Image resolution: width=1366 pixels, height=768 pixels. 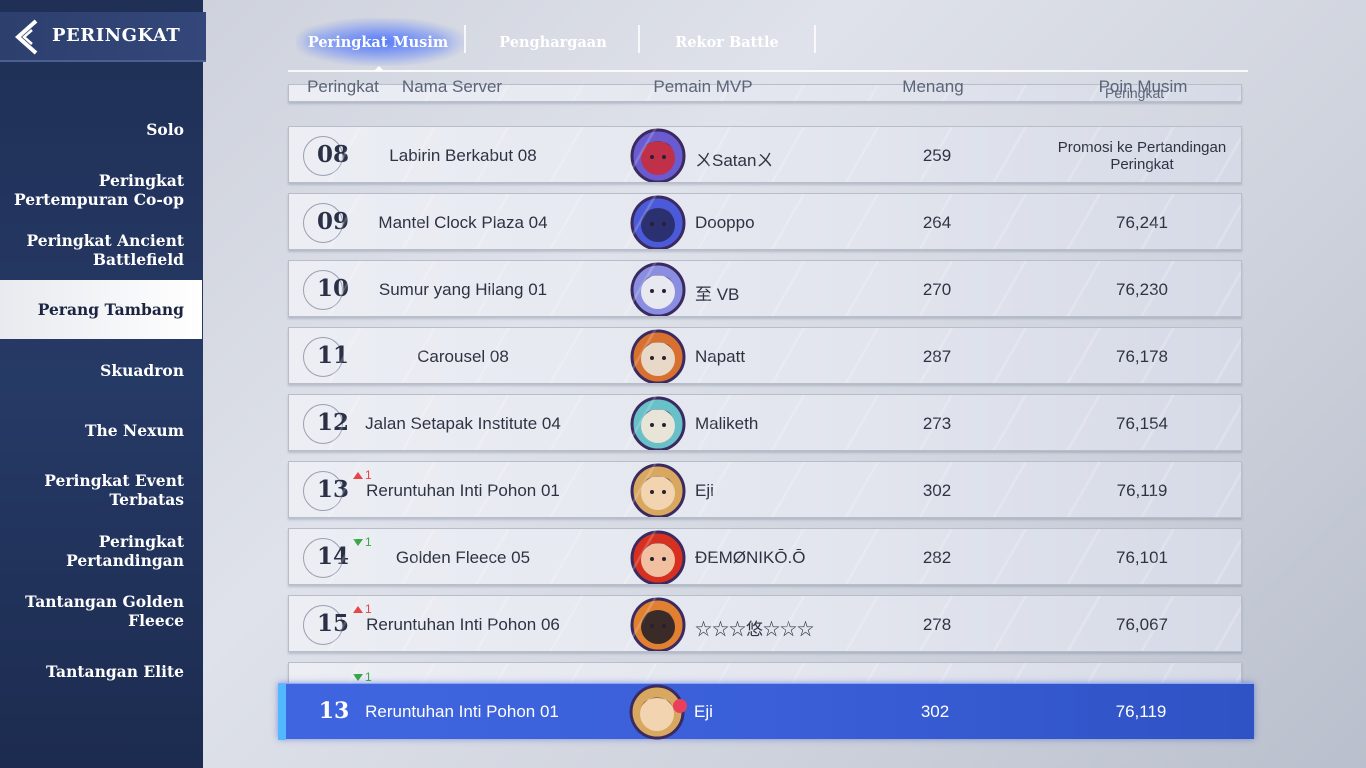 I want to click on sidebar-item-ancient-battlefield: Peringkat Ancient Battlefield, so click(x=101, y=250).